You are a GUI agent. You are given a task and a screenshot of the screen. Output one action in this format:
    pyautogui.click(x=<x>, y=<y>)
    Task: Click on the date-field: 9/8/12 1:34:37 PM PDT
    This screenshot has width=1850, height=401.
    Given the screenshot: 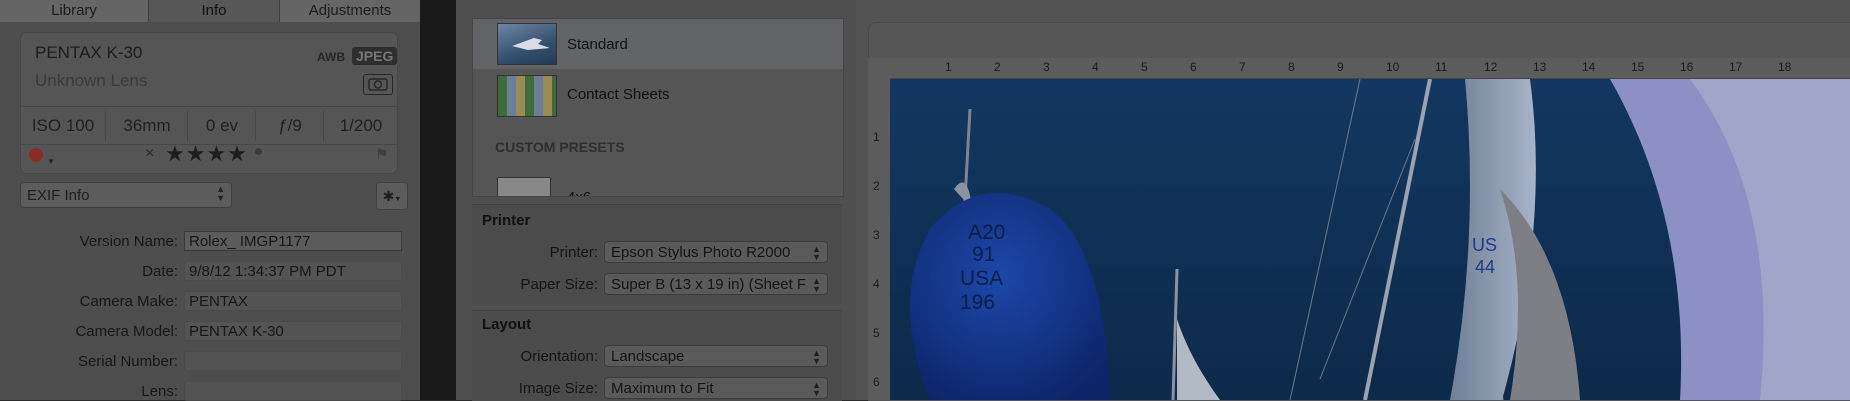 What is the action you would take?
    pyautogui.click(x=293, y=271)
    